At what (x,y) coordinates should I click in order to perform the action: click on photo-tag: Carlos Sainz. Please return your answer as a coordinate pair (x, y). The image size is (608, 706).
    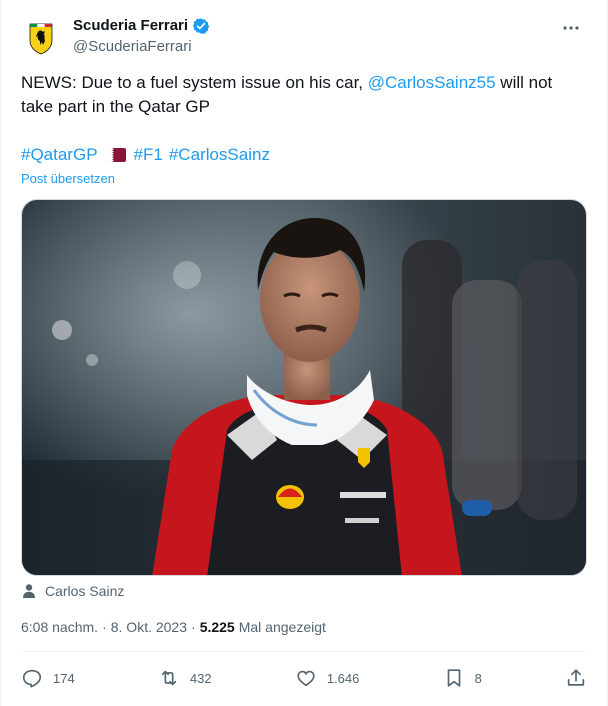
    Looking at the image, I should click on (72, 591).